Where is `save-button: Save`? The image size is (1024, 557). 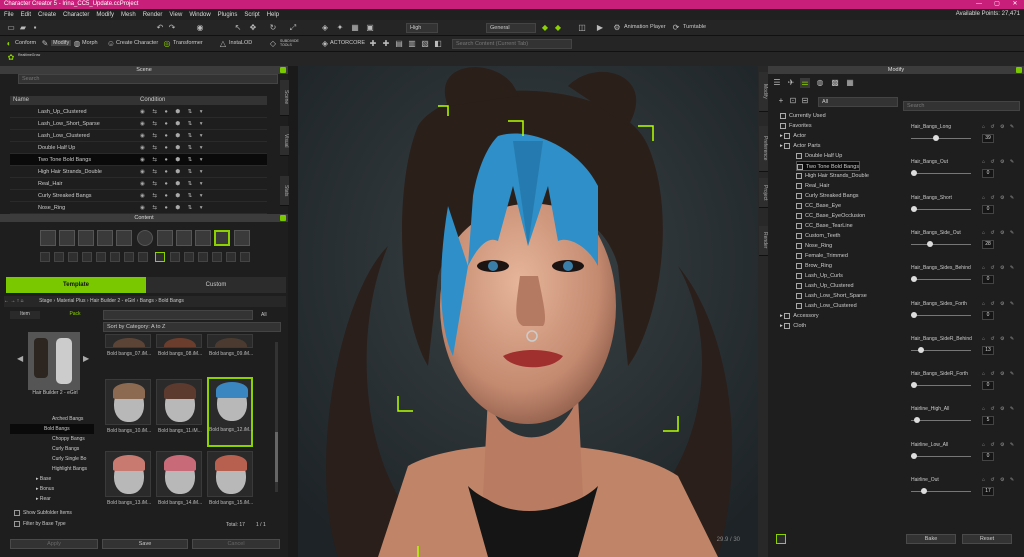 save-button: Save is located at coordinates (145, 544).